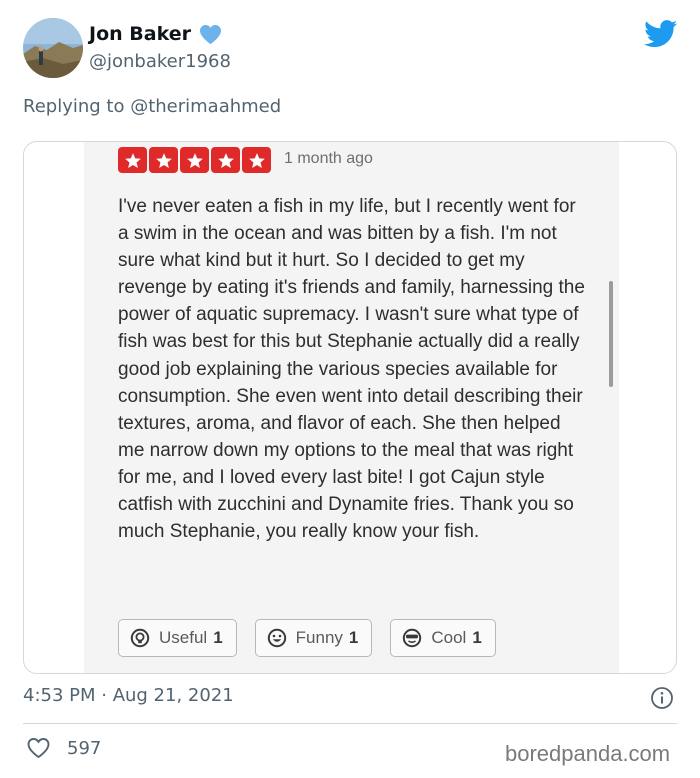  Describe the element at coordinates (319, 637) in the screenshot. I see `funny-label: Funny` at that location.